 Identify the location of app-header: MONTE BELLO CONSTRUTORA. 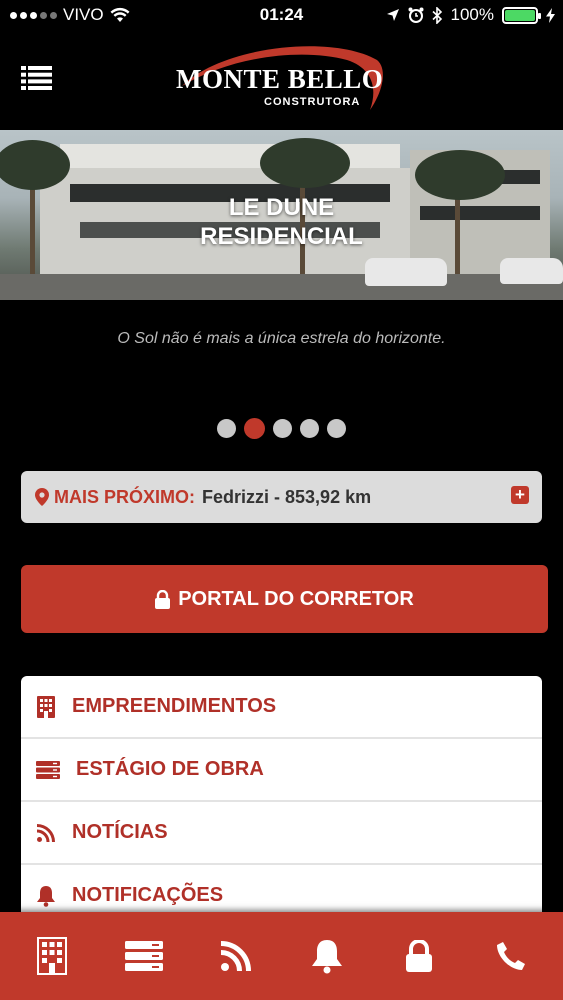
(281, 81).